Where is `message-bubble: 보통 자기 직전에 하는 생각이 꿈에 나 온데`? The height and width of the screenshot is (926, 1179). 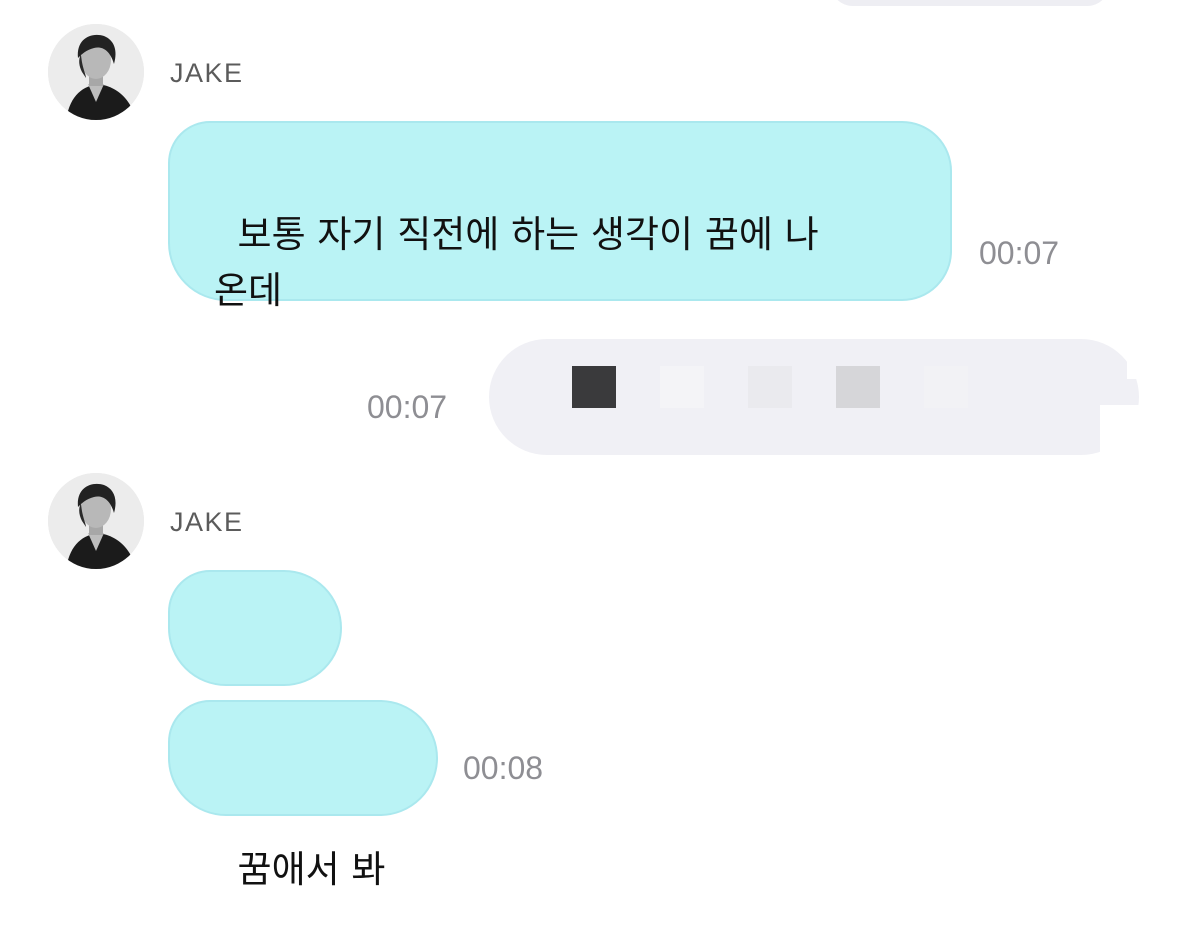
message-bubble: 보통 자기 직전에 하는 생각이 꿈에 나 온데 is located at coordinates (560, 216).